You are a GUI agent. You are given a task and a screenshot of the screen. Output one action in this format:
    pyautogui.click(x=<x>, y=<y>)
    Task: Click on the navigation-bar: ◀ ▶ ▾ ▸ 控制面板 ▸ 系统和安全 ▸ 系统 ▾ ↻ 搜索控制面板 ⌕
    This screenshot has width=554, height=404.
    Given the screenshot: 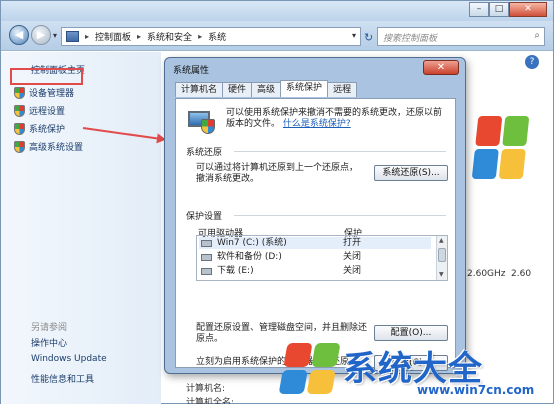 What is the action you would take?
    pyautogui.click(x=277, y=36)
    